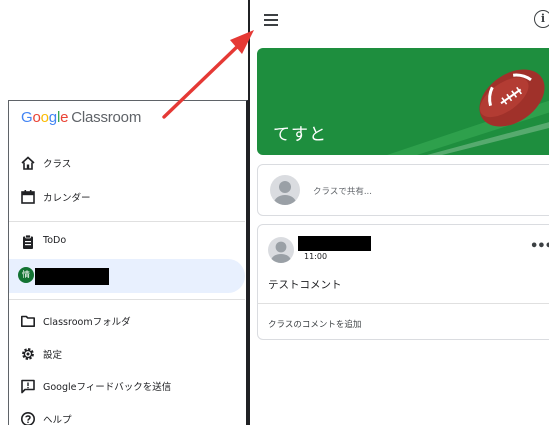  I want to click on add-class-comment-link: クラスのコメントを追加, so click(314, 324).